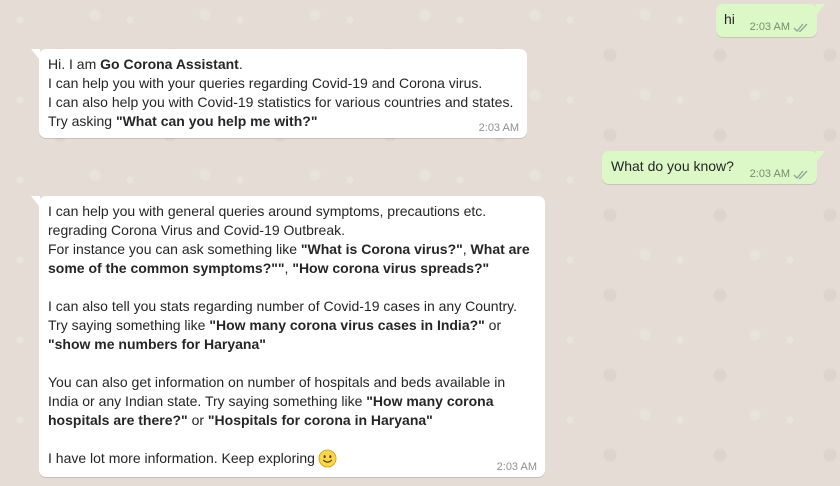  What do you see at coordinates (183, 121) in the screenshot?
I see `message-line: Try asking "What can you help me with?"` at bounding box center [183, 121].